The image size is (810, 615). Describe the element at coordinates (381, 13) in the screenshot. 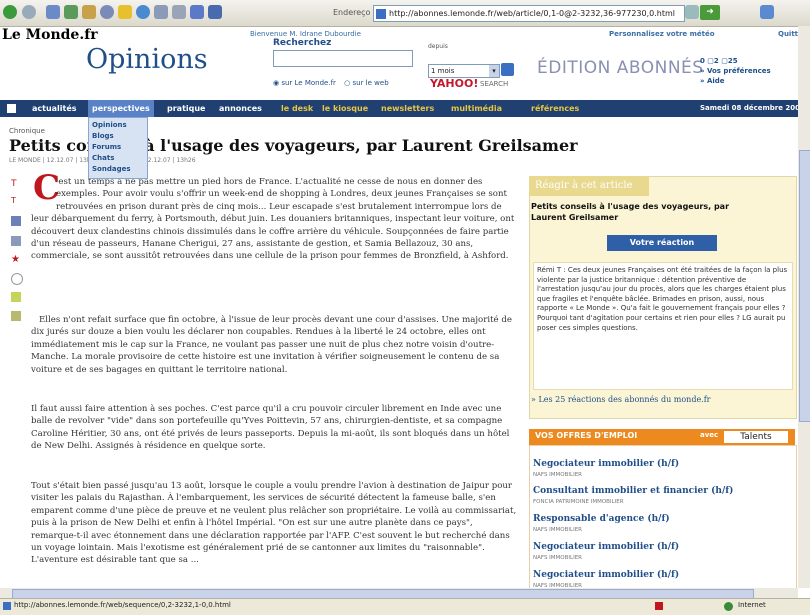

I see `page-icon` at that location.